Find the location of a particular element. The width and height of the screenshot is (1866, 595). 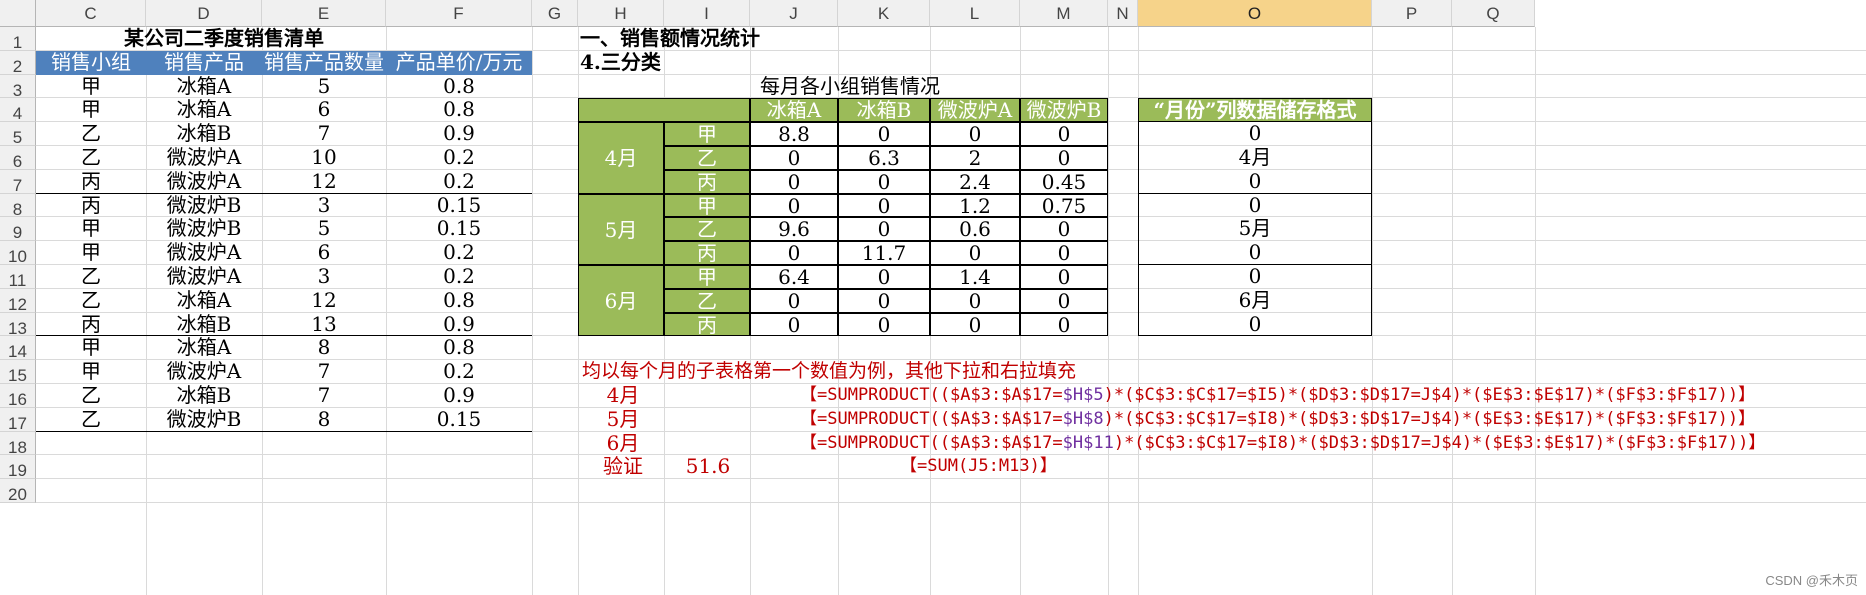

left-table-header: 销售产品数量 is located at coordinates (324, 62).